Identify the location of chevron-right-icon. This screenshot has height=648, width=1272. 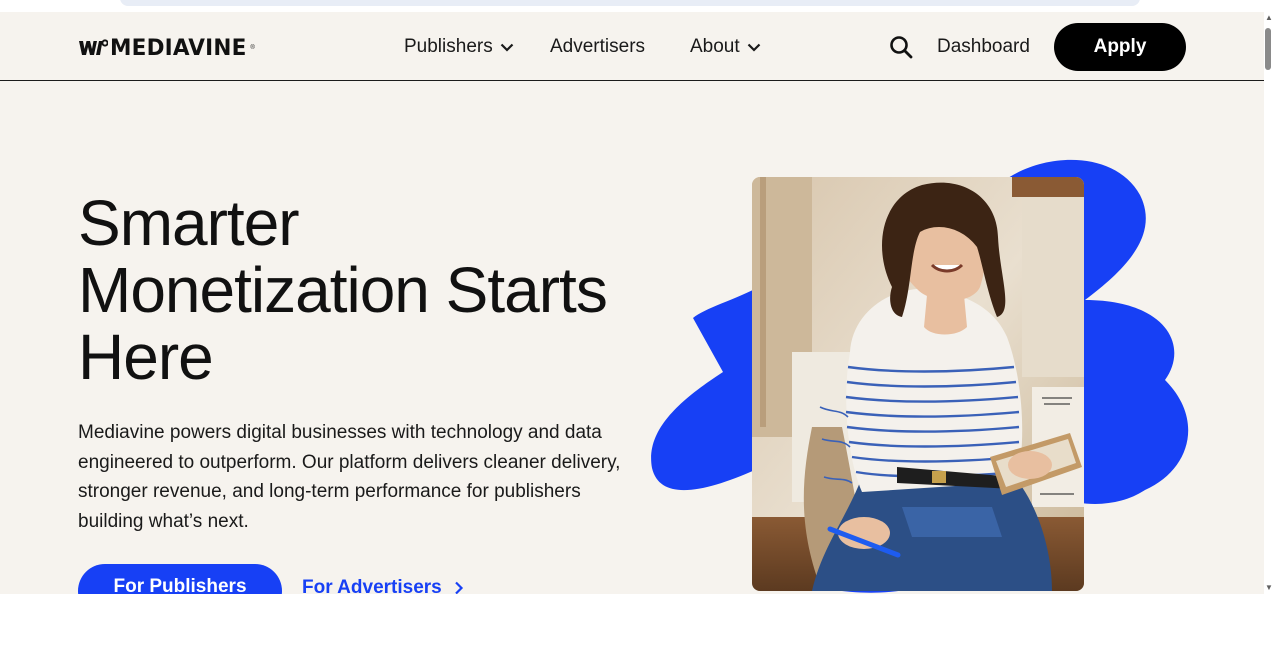
(458, 587).